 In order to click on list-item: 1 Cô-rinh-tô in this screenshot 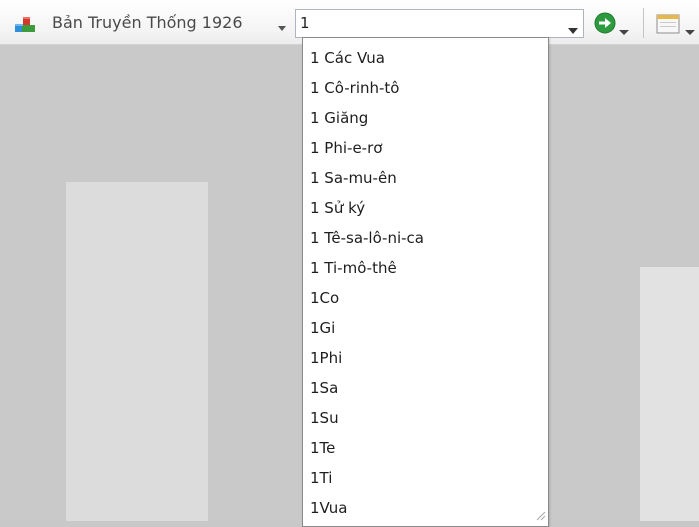, I will do `click(354, 88)`.